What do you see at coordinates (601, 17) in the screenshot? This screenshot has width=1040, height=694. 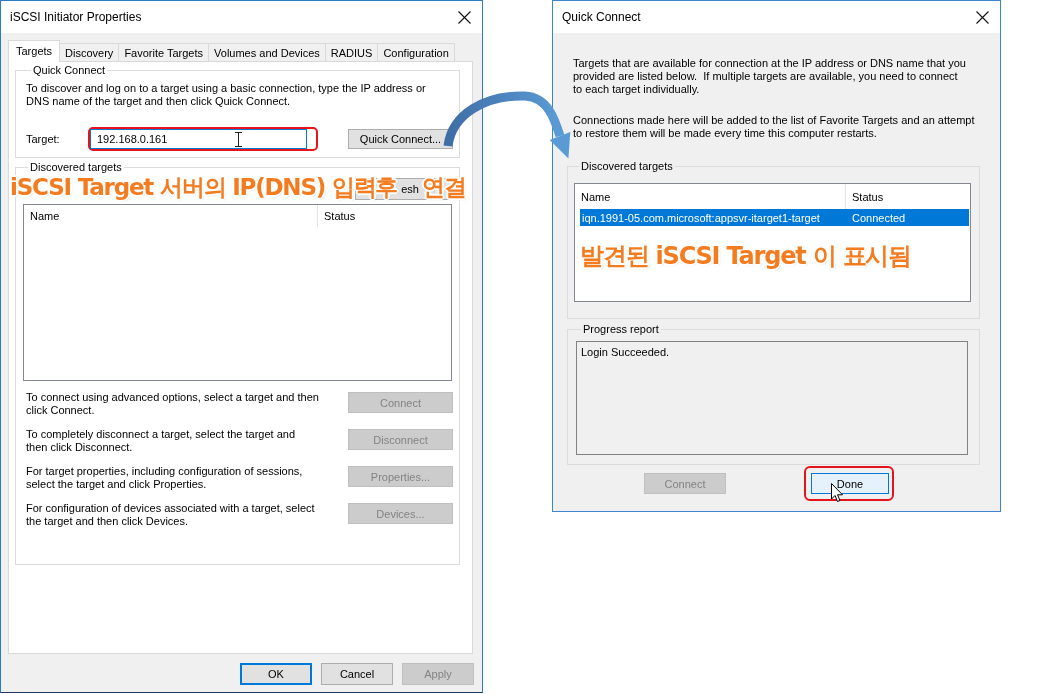 I see `window-title: Quick Connect` at bounding box center [601, 17].